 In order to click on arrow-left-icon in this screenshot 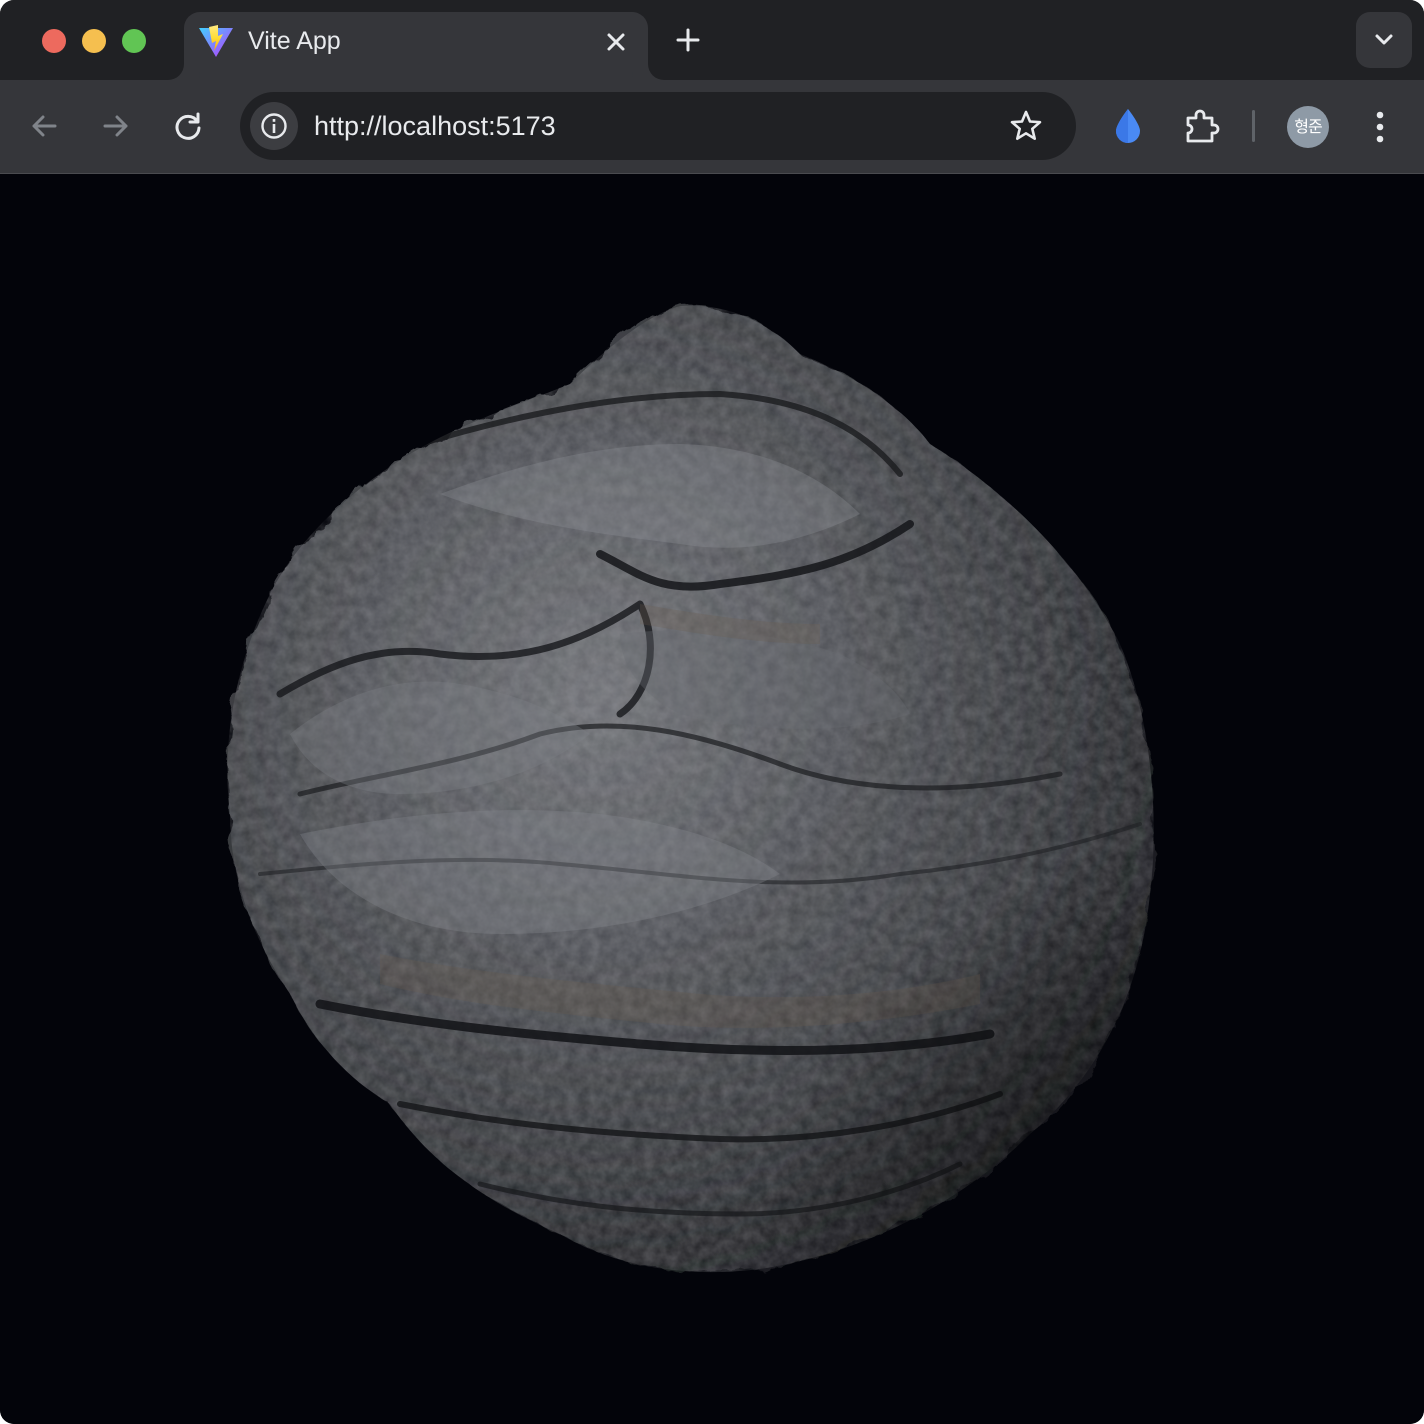, I will do `click(44, 126)`.